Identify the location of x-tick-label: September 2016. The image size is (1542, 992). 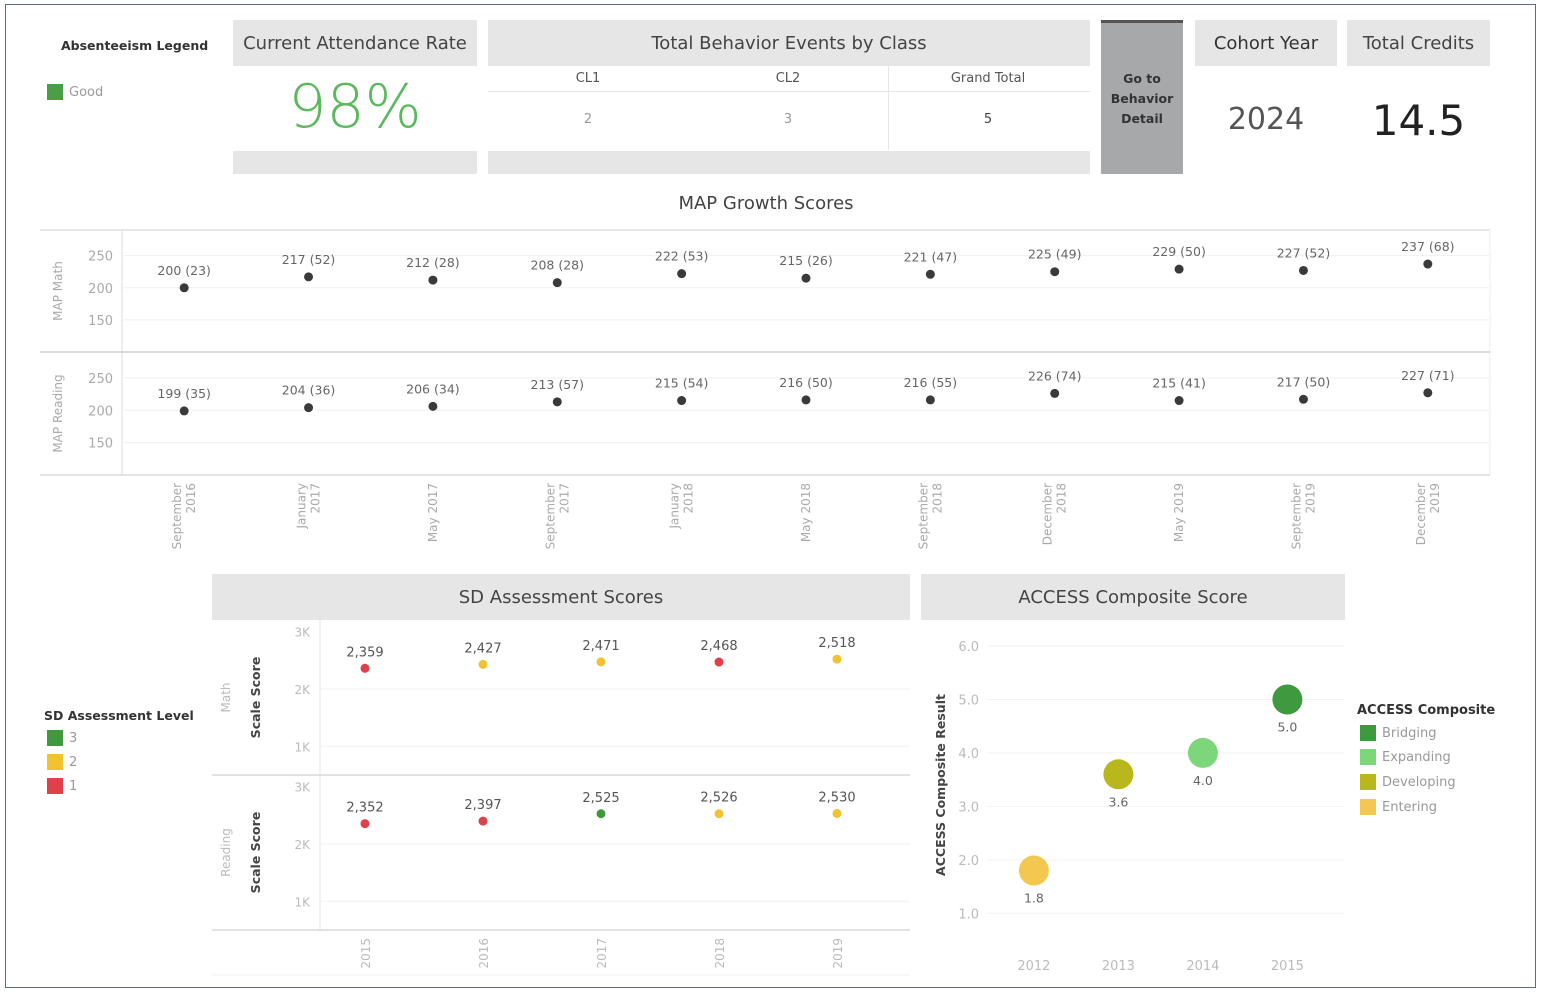
(184, 516).